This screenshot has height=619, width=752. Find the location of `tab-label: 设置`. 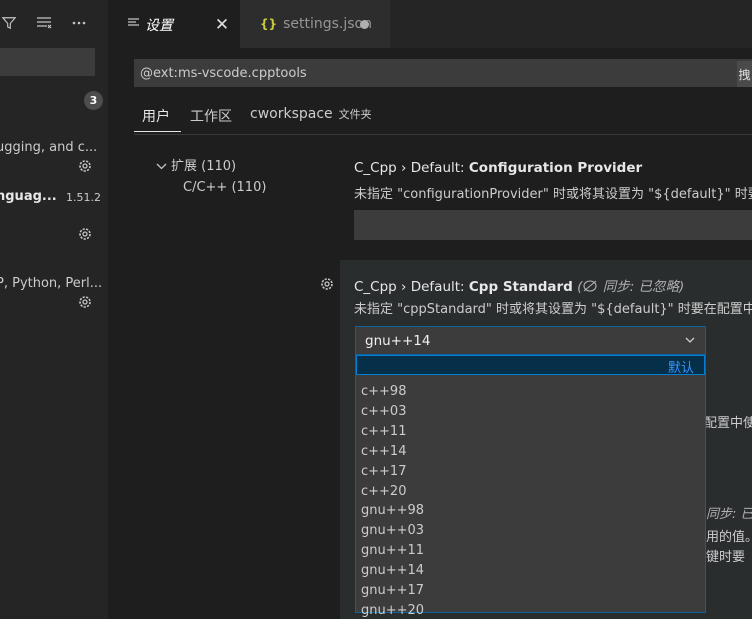

tab-label: 设置 is located at coordinates (159, 25).